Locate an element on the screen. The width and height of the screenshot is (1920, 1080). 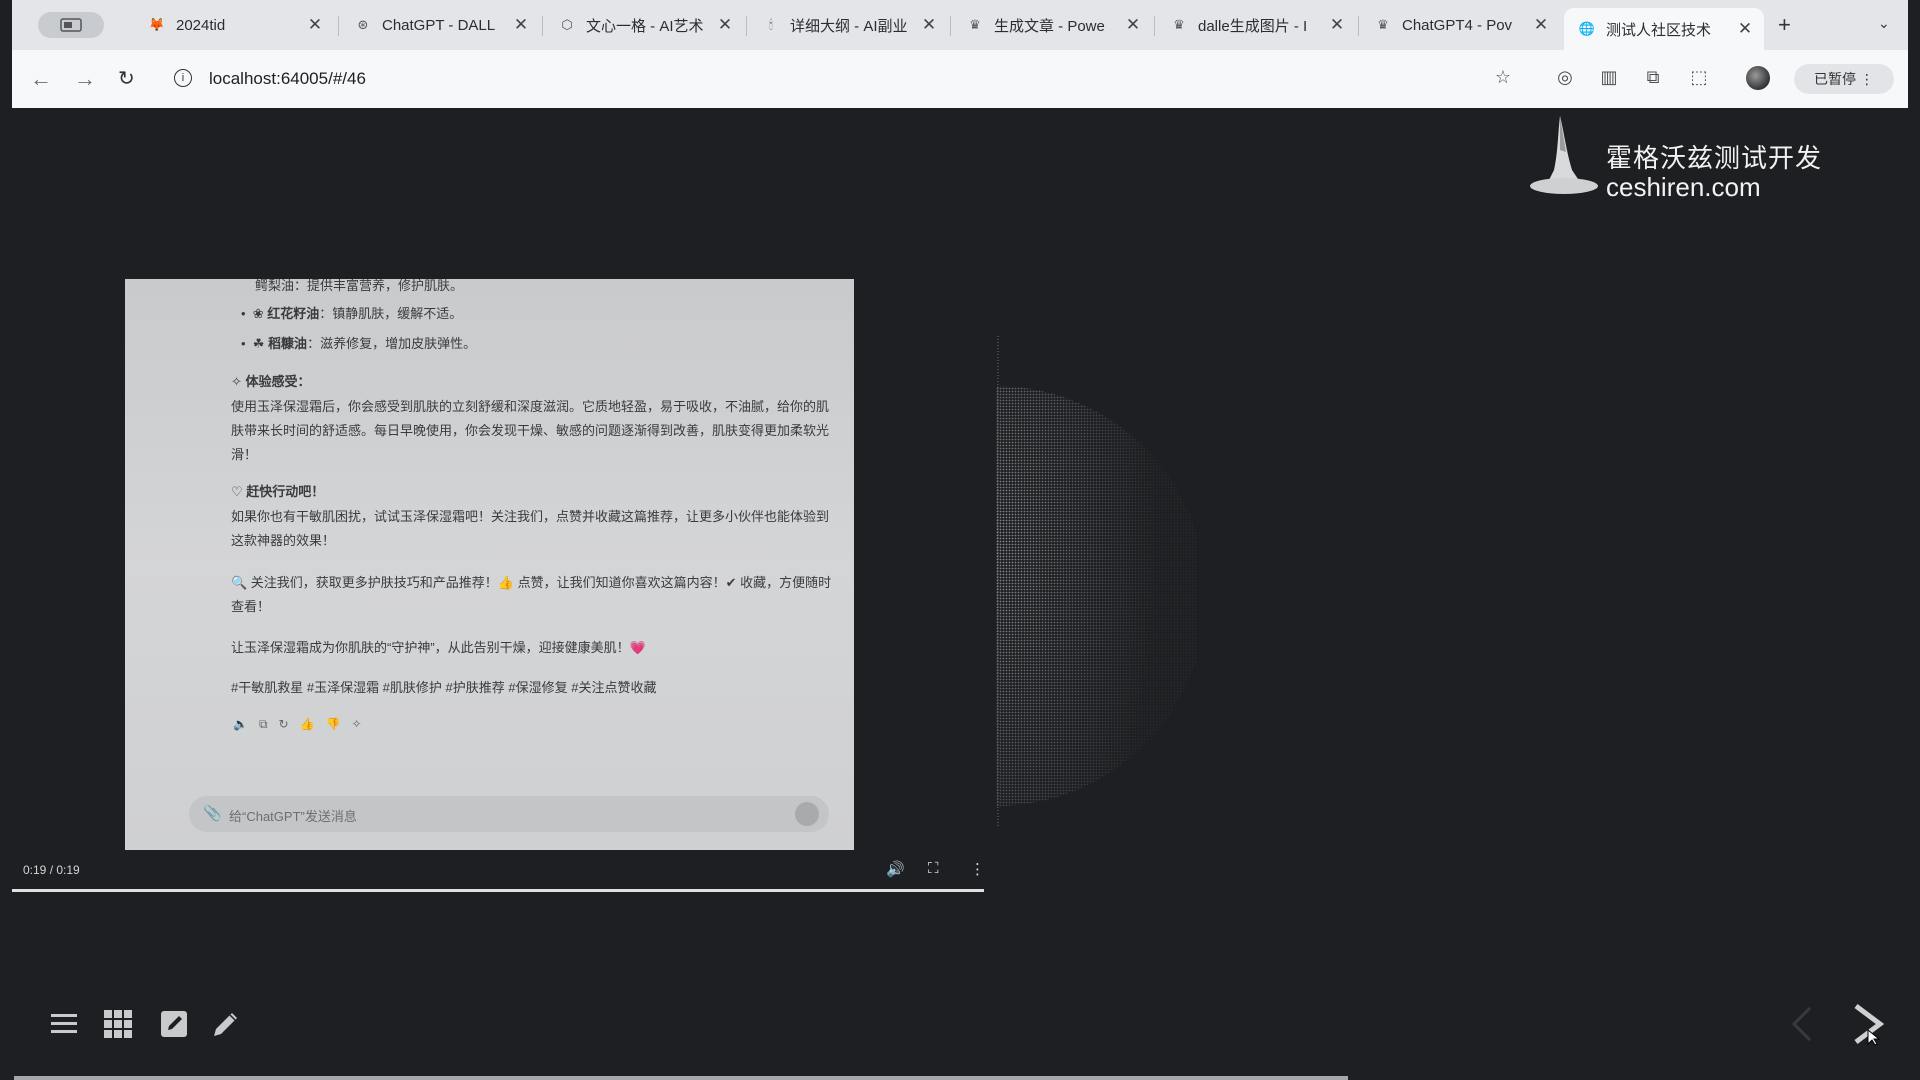
tab-title: 详细大纲 - AI副业 is located at coordinates (849, 26).